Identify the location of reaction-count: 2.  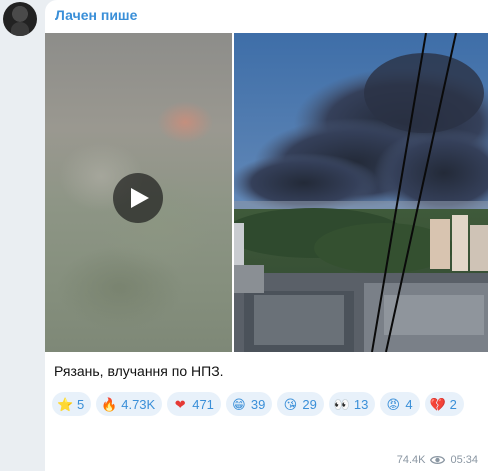
(453, 404).